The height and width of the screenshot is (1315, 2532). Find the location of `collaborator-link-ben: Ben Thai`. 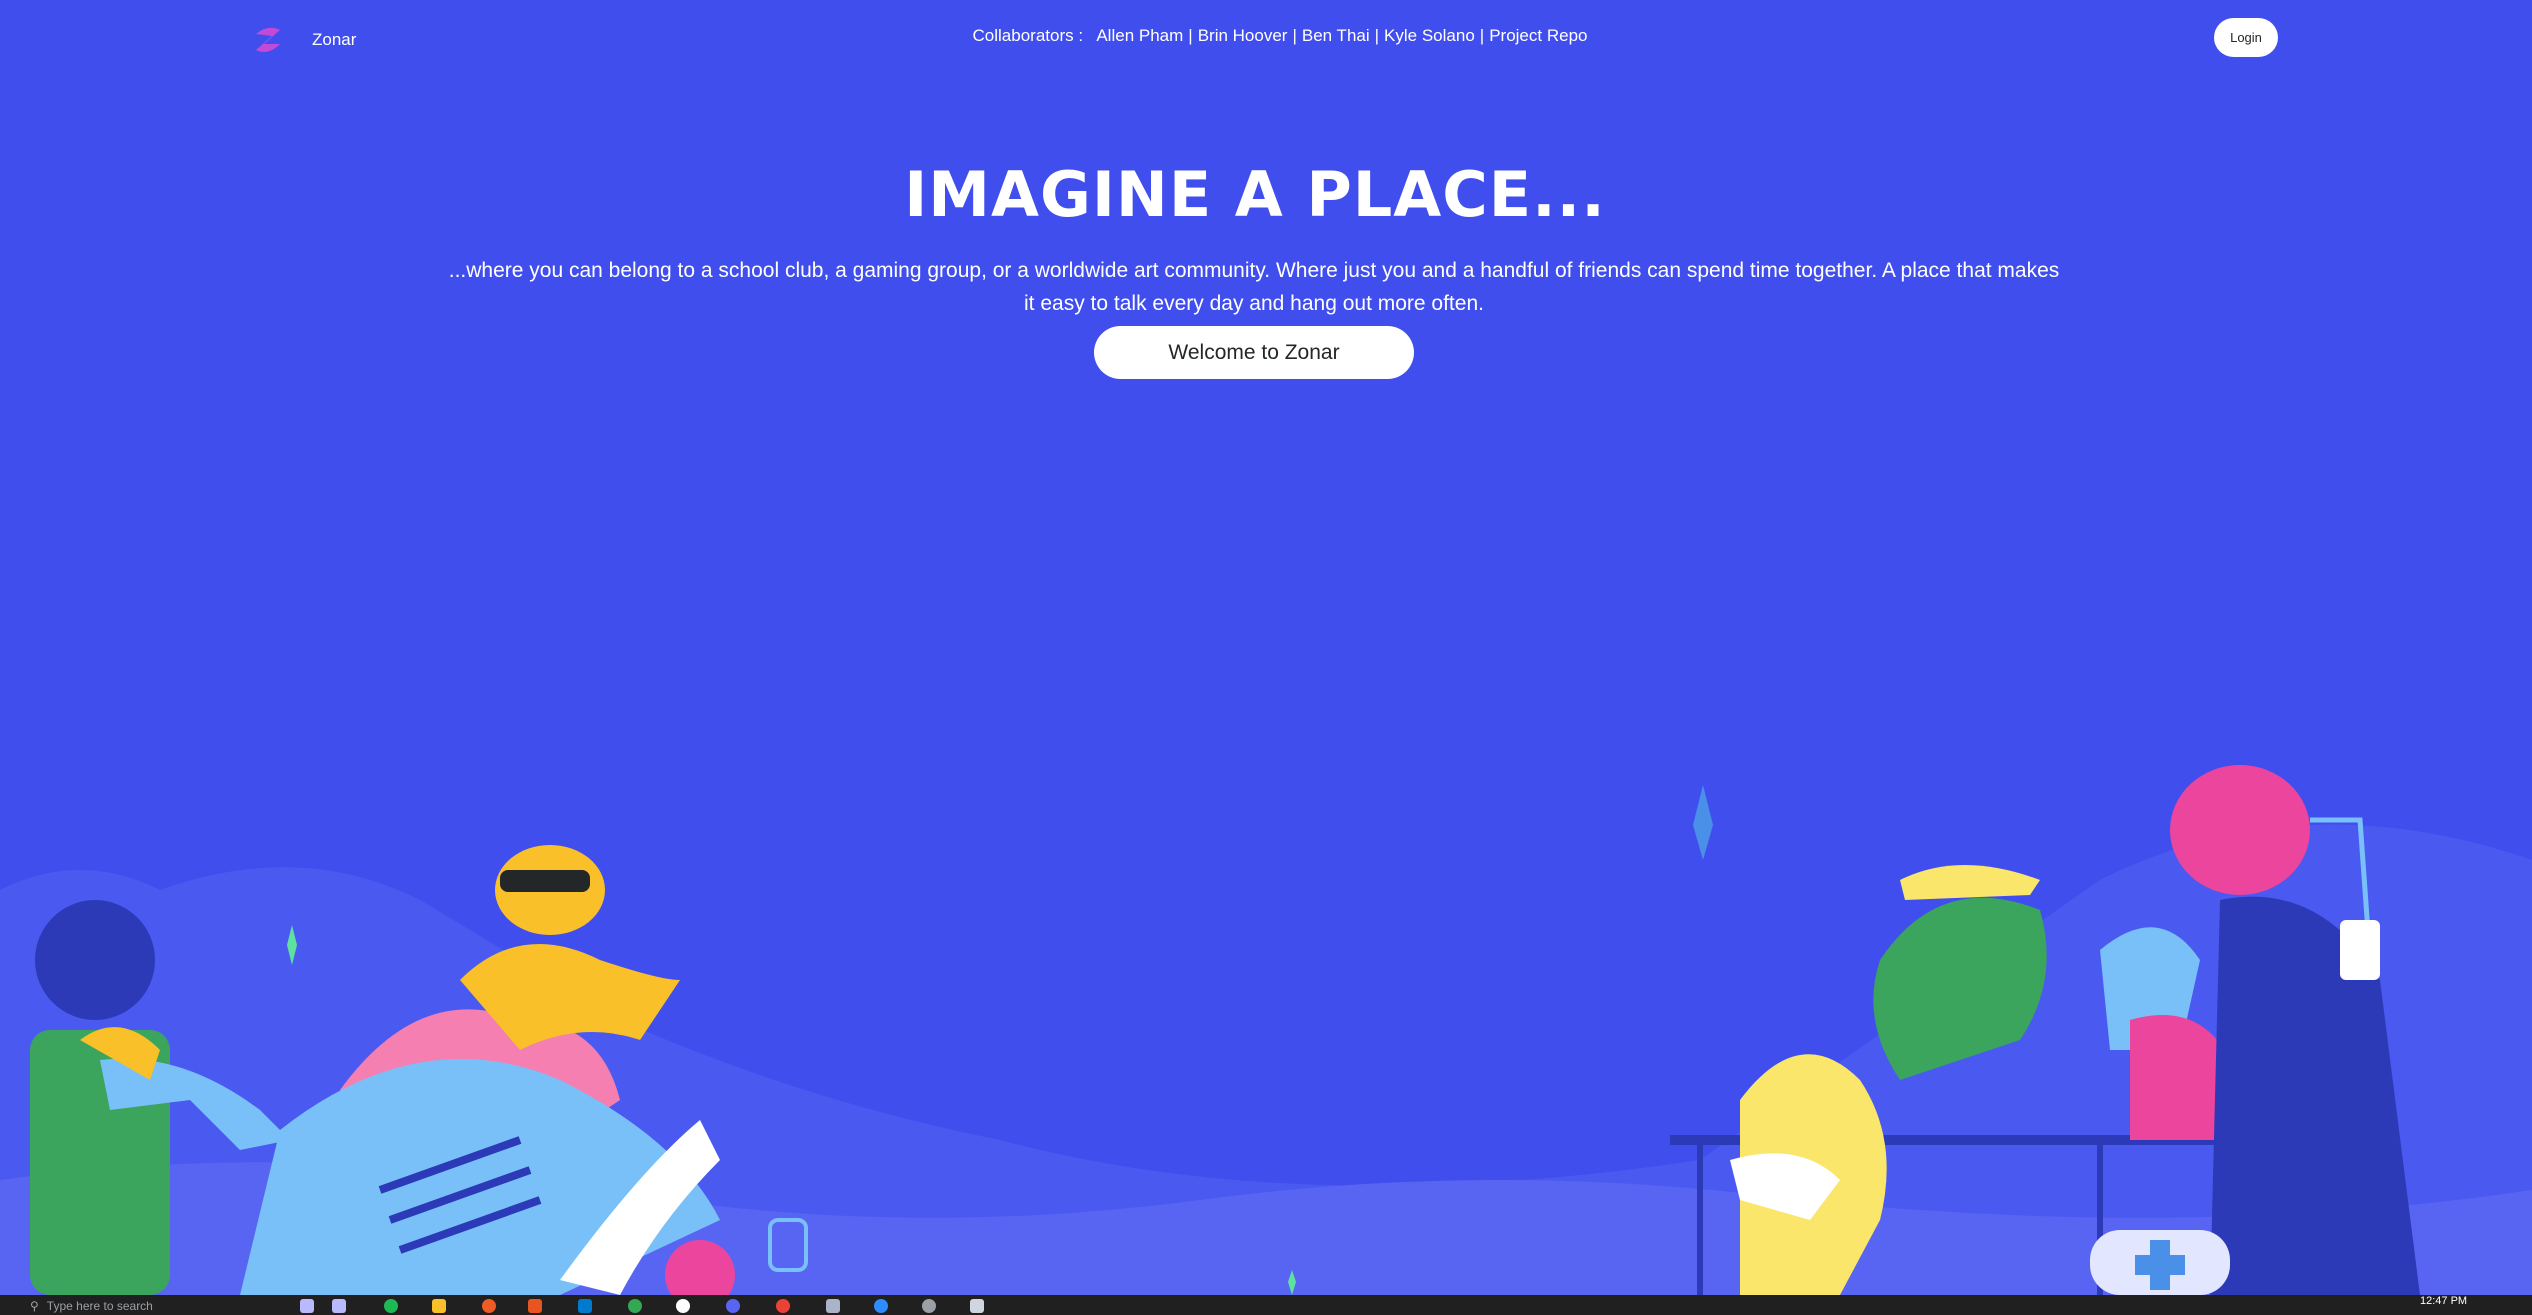

collaborator-link-ben: Ben Thai is located at coordinates (1336, 35).